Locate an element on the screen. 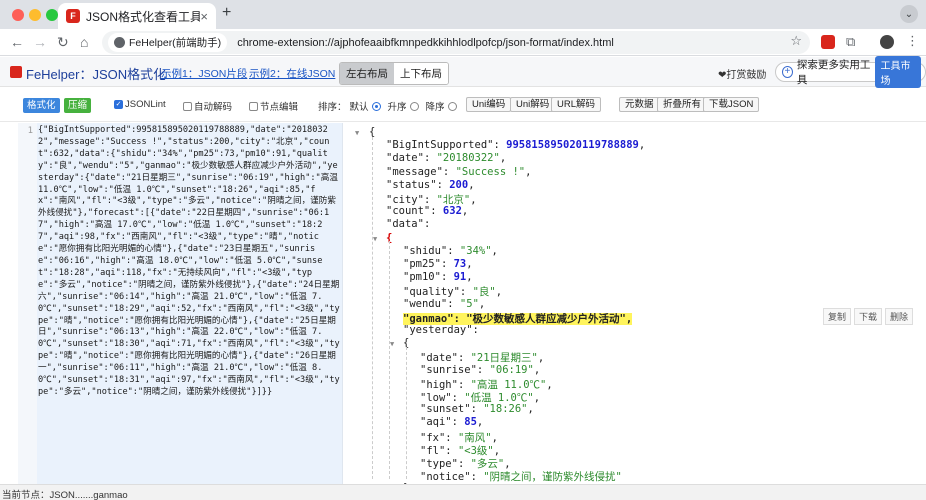  layout-left-right-button: 左右布局 is located at coordinates (367, 73).